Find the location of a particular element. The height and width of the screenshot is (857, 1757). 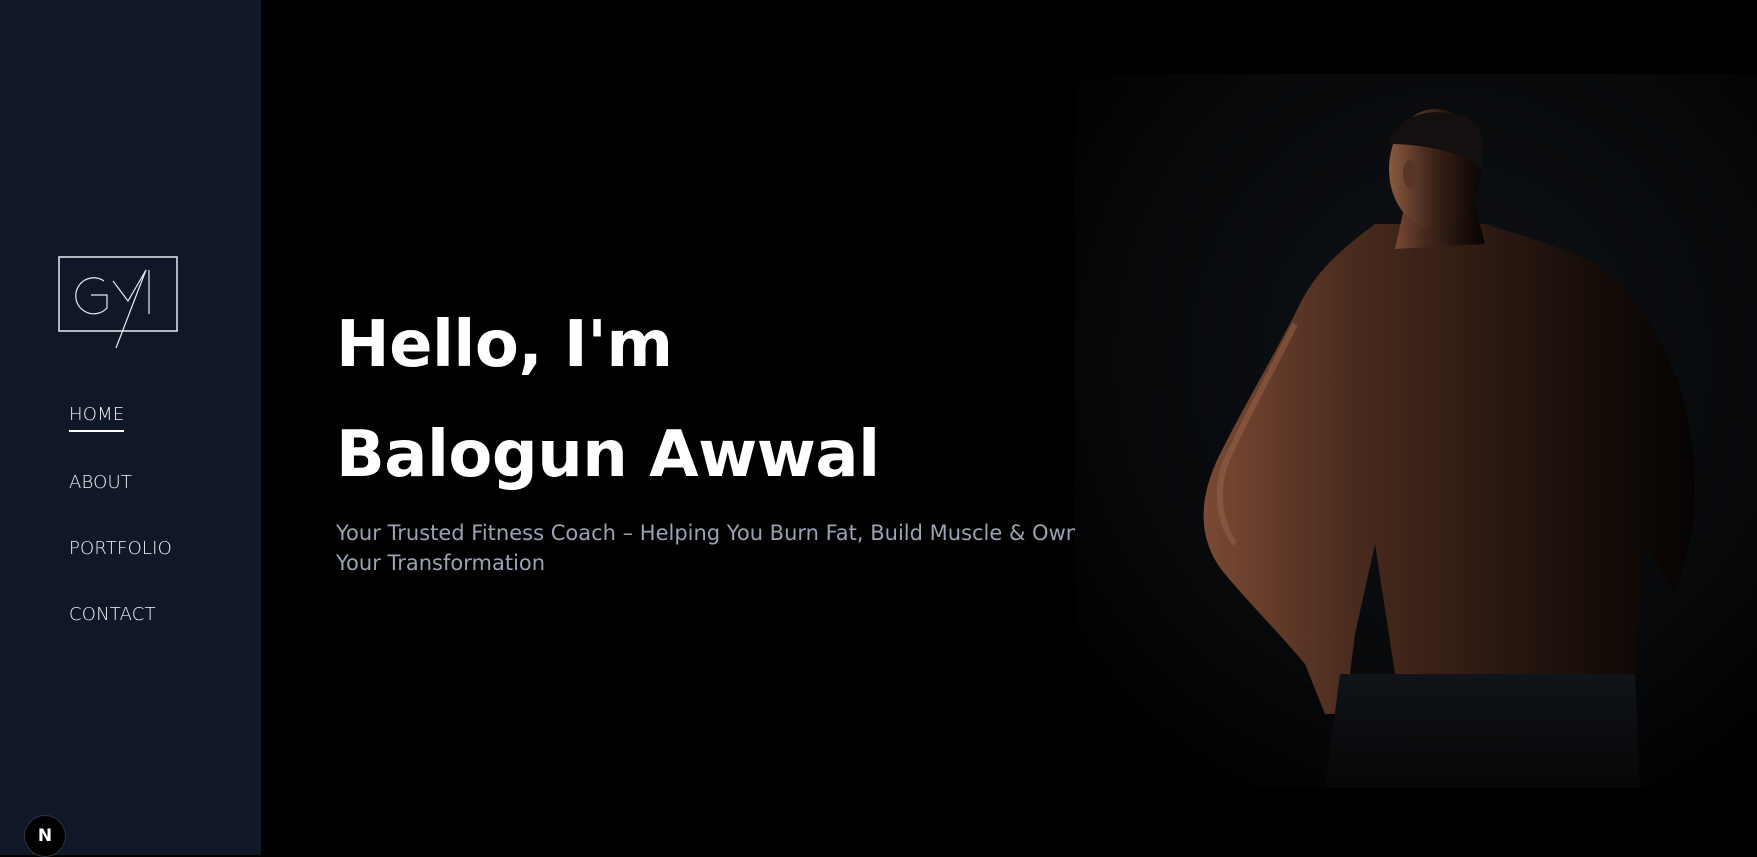

nav-link-portfolio: PORTFOLIO is located at coordinates (120, 549).